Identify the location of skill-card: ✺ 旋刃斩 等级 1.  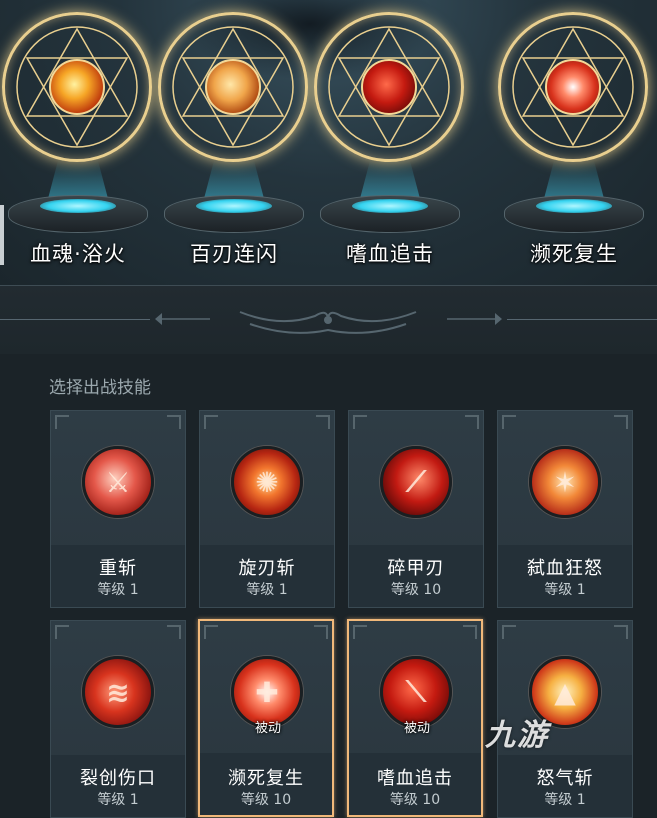
(267, 509).